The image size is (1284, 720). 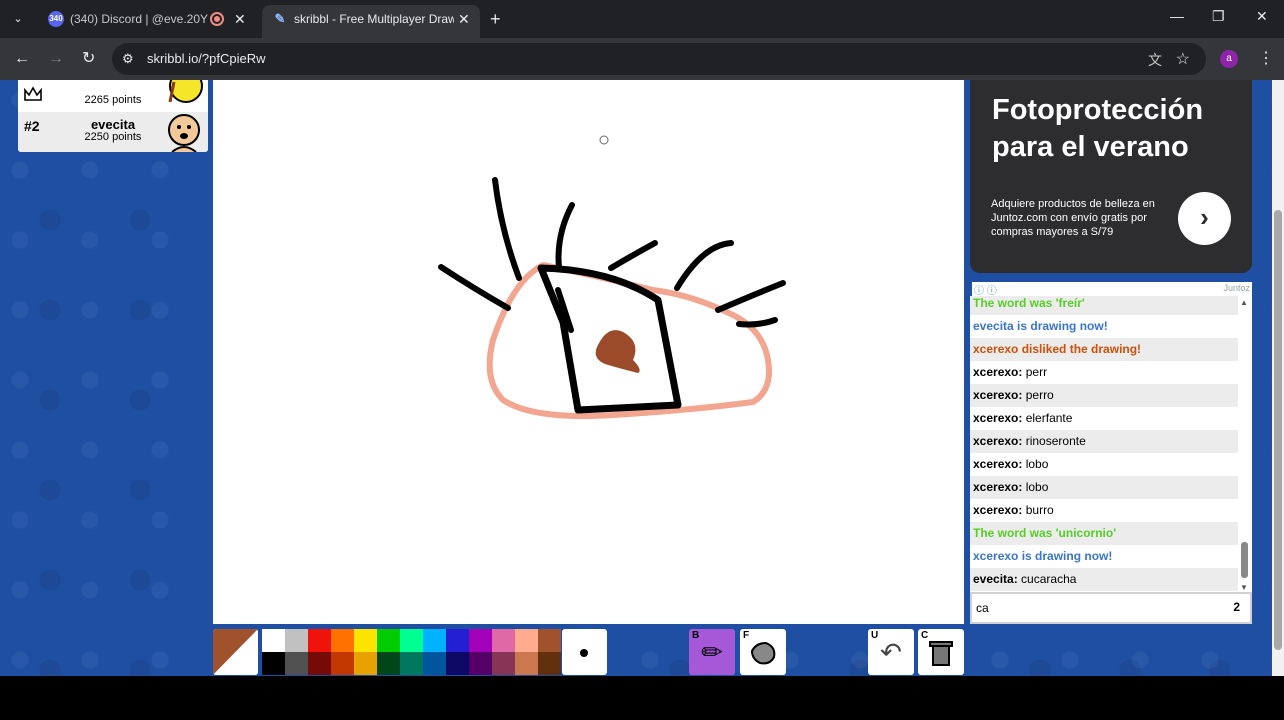 I want to click on bookmark-star-icon: ☆, so click(x=1183, y=59).